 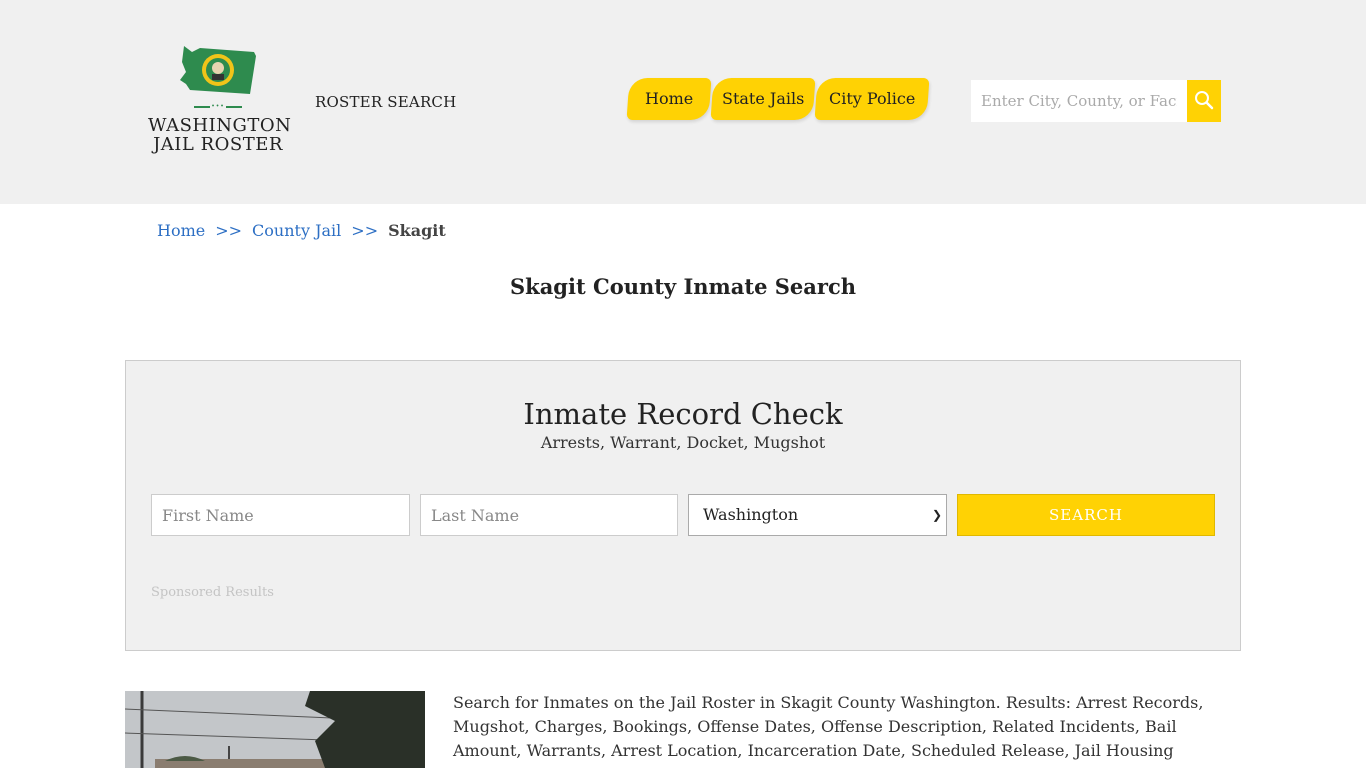 I want to click on jail-building-image, so click(x=275, y=729).